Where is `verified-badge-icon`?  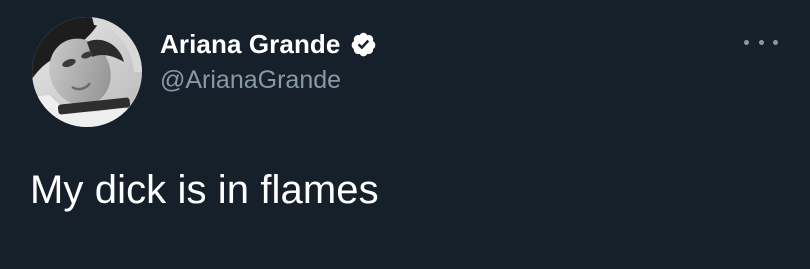
verified-badge-icon is located at coordinates (363, 44).